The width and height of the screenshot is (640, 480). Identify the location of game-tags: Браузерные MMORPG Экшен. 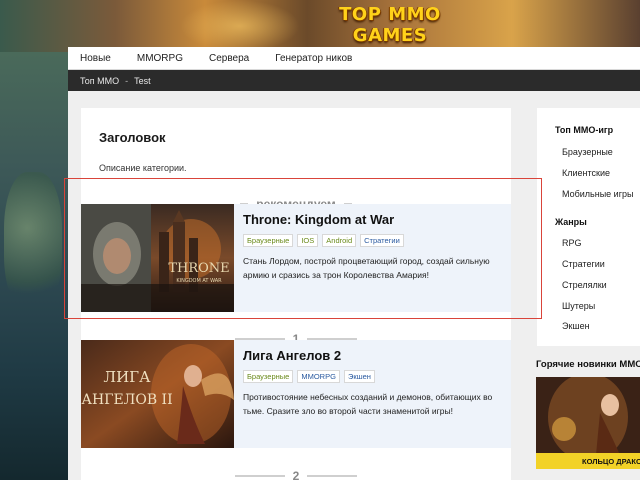
(309, 376).